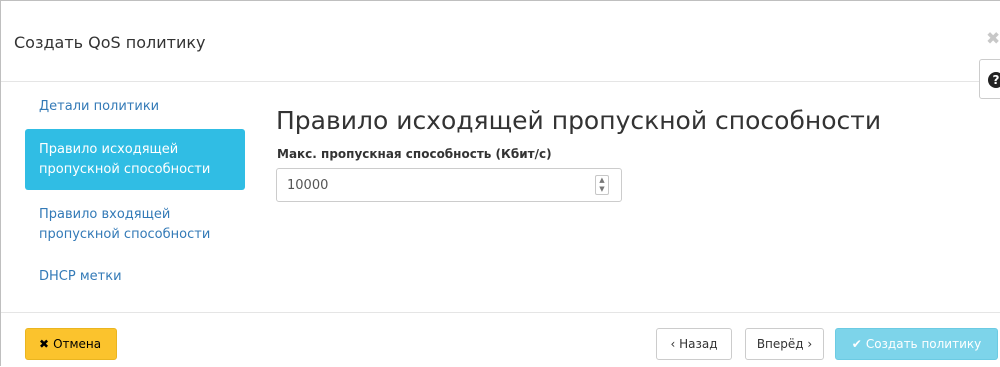 Image resolution: width=1000 pixels, height=367 pixels. Describe the element at coordinates (109, 149) in the screenshot. I see `nav-item-label-line1: Правило исходящей` at that location.